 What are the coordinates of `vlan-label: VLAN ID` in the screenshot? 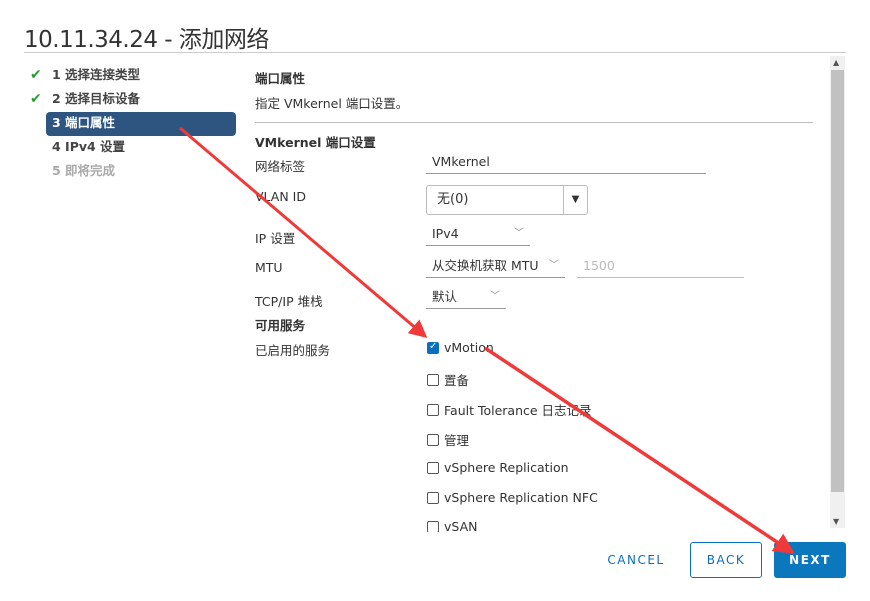 It's located at (280, 196).